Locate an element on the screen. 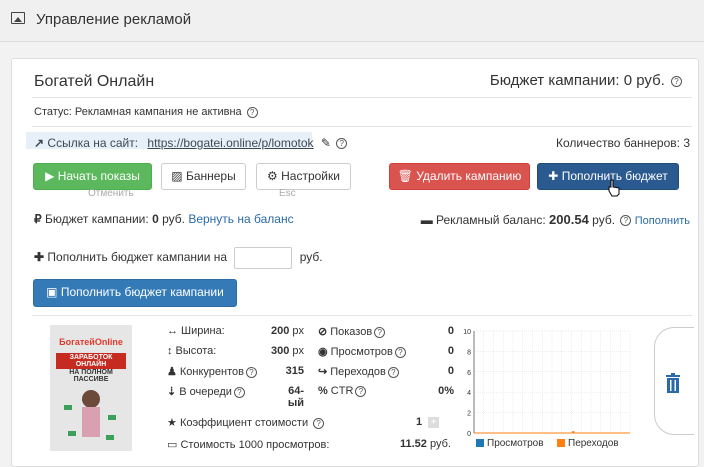 The height and width of the screenshot is (467, 704). tooltip-overlay is located at coordinates (169, 140).